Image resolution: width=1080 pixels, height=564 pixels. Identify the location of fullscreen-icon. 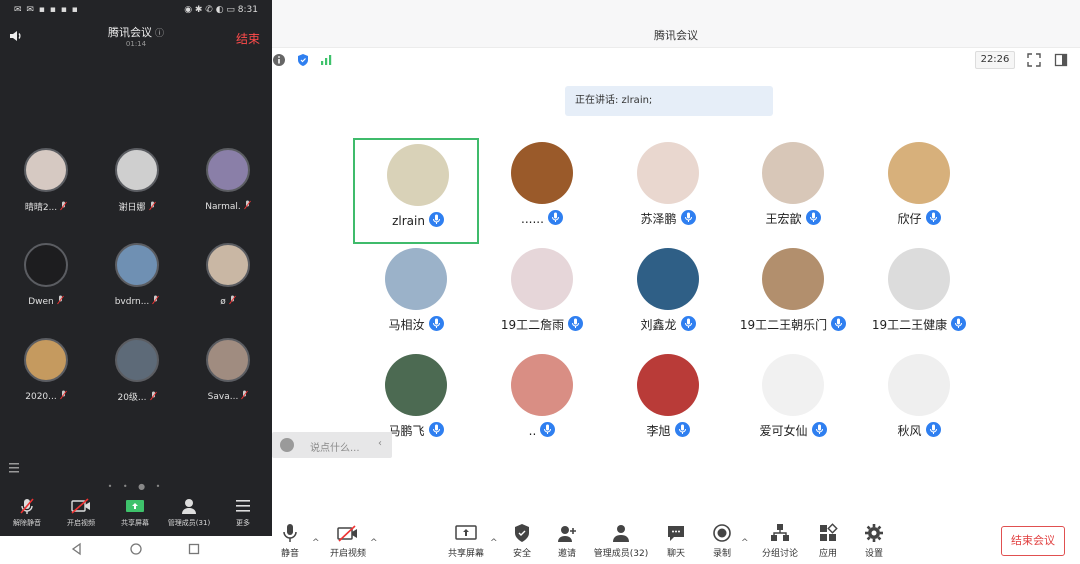
(1034, 60).